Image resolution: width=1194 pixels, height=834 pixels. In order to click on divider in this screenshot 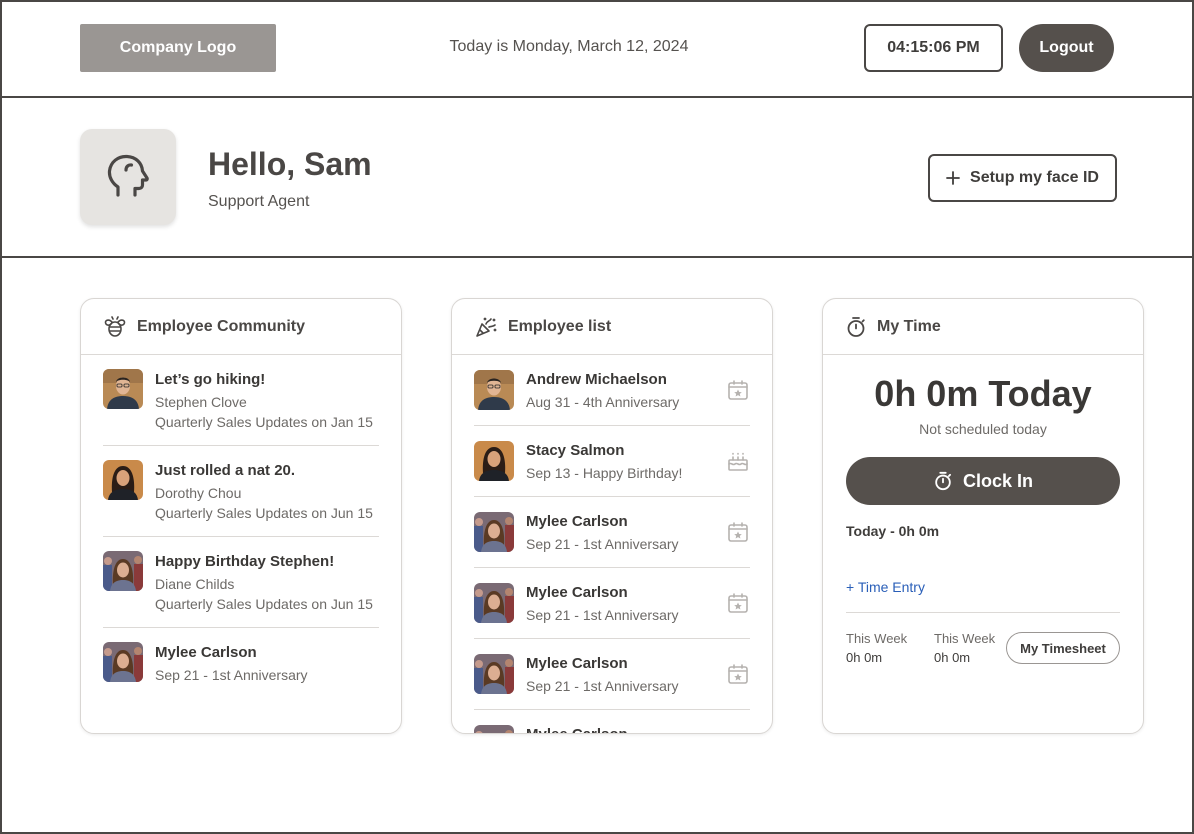, I will do `click(983, 612)`.